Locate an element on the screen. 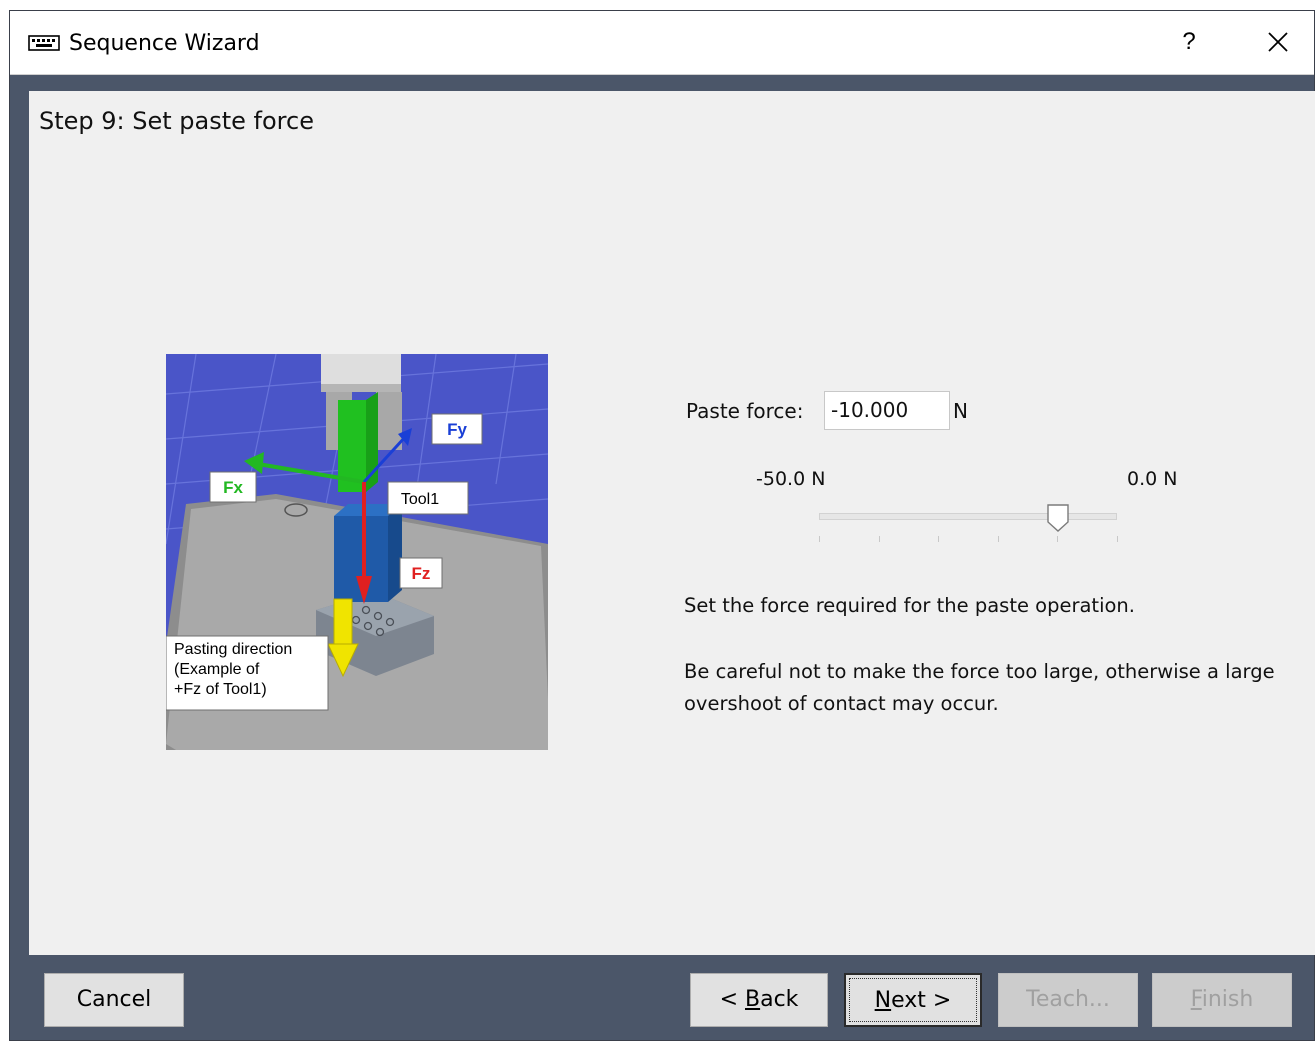 This screenshot has width=1315, height=1041. next-mnemonic: N is located at coordinates (883, 1000).